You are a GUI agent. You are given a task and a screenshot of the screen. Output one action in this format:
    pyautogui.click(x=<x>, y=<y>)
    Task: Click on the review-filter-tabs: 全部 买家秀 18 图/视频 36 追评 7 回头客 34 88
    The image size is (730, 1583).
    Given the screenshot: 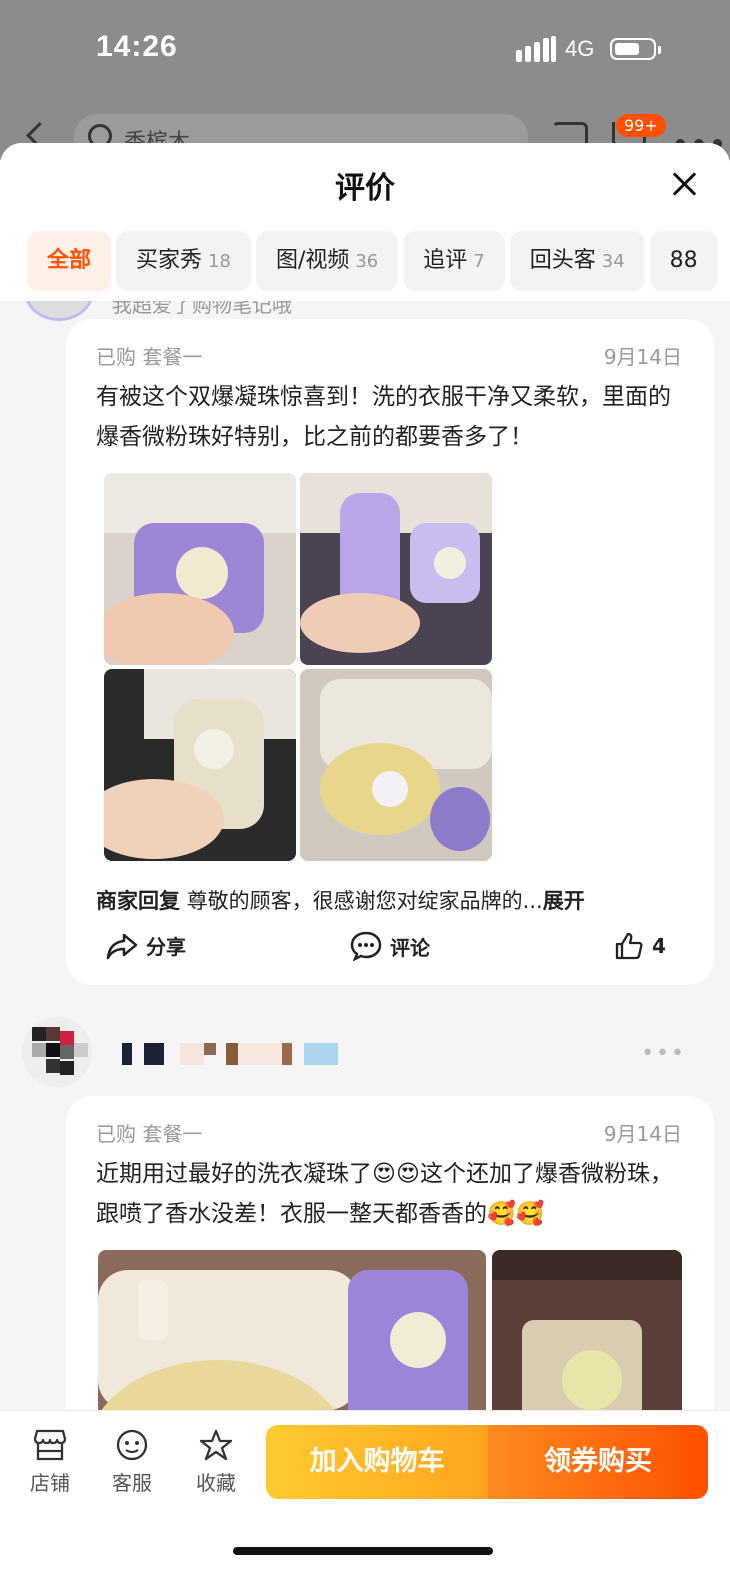 What is the action you would take?
    pyautogui.click(x=375, y=261)
    